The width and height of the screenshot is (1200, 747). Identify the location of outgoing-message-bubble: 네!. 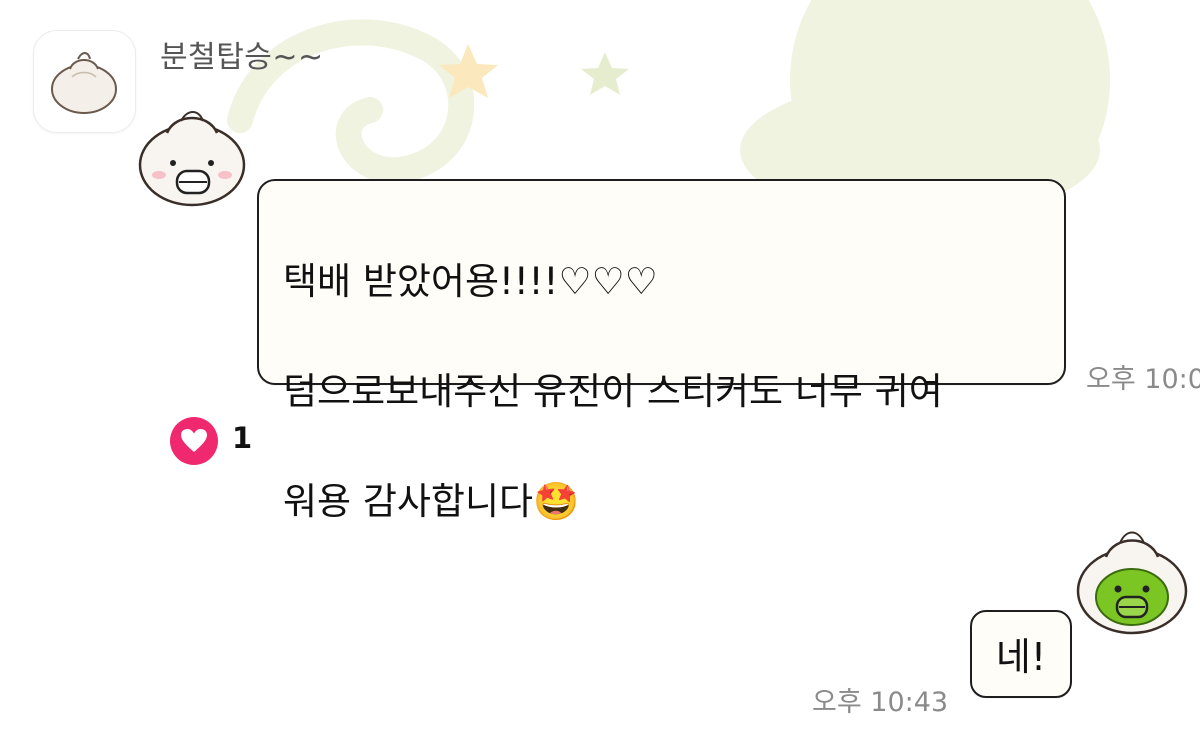
(1021, 654).